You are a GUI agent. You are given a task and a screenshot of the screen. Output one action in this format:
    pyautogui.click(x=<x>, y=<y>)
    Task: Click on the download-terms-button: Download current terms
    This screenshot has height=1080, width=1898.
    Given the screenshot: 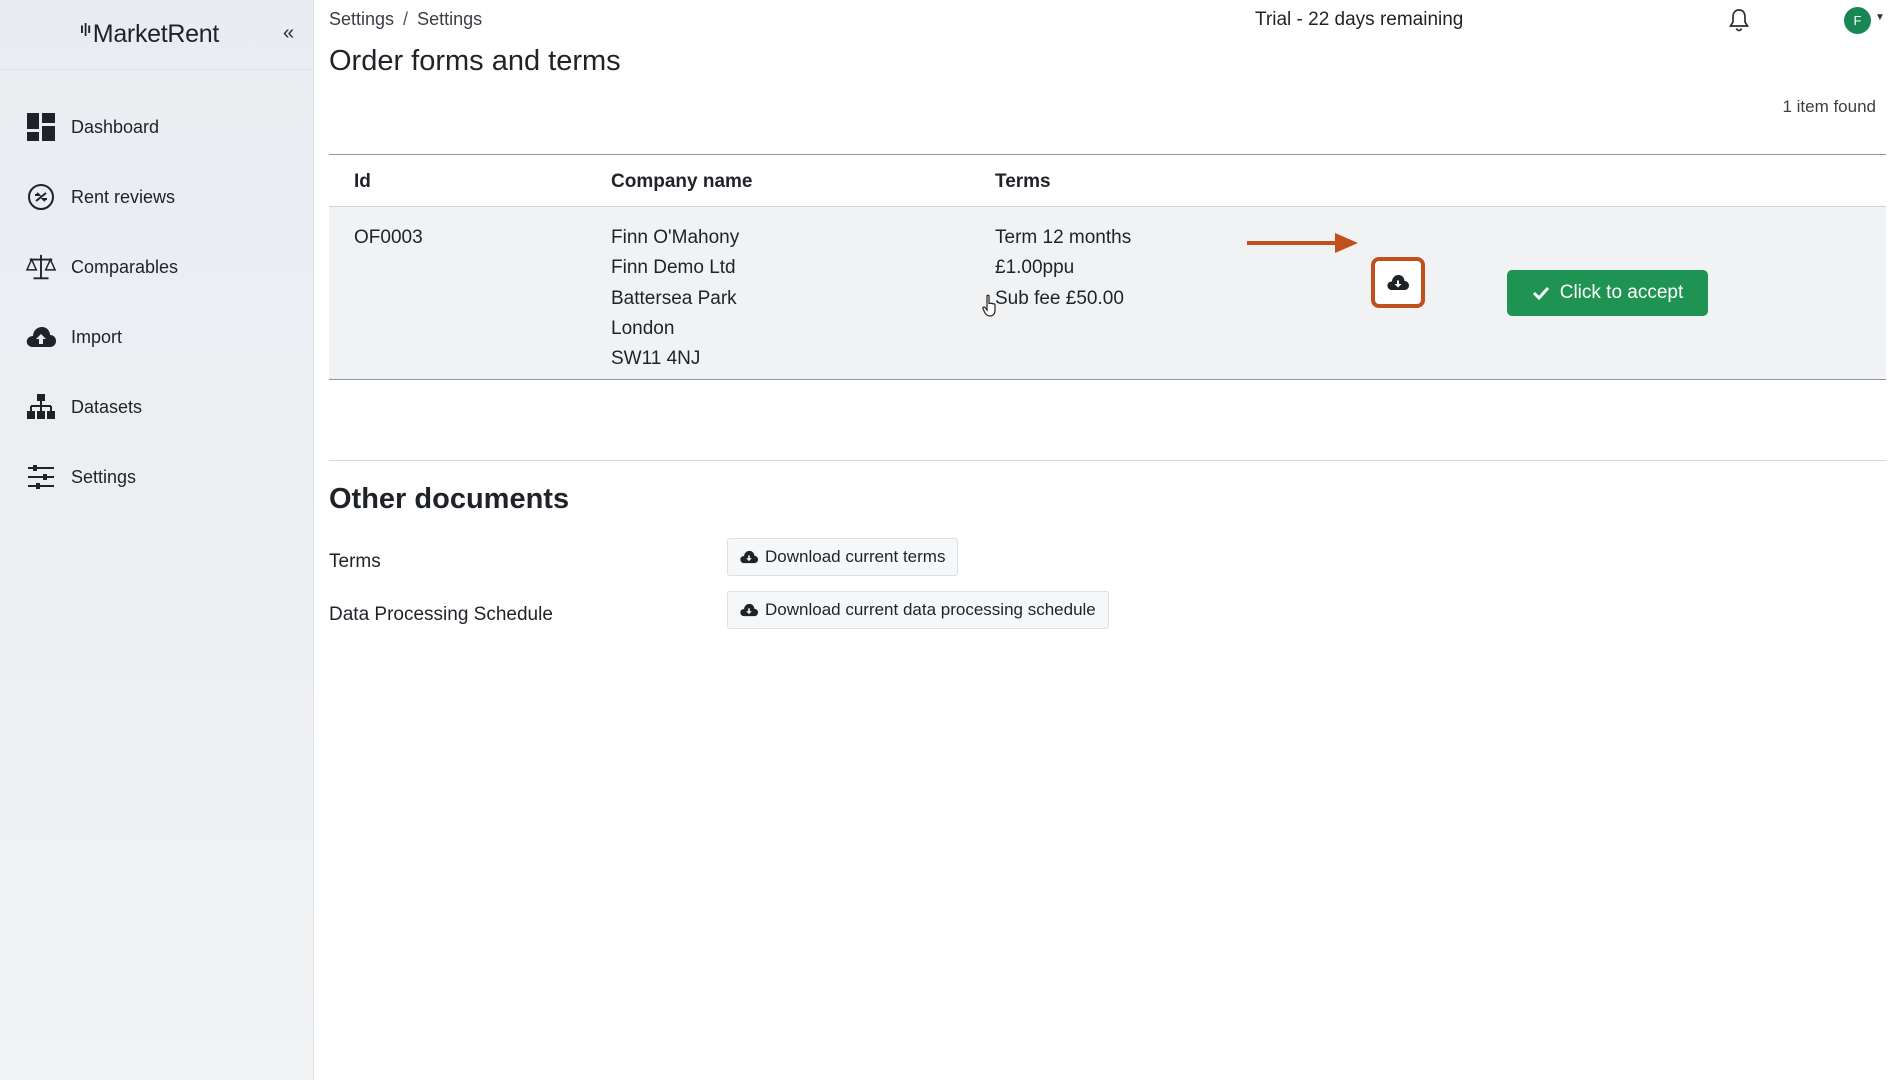 What is the action you would take?
    pyautogui.click(x=843, y=557)
    